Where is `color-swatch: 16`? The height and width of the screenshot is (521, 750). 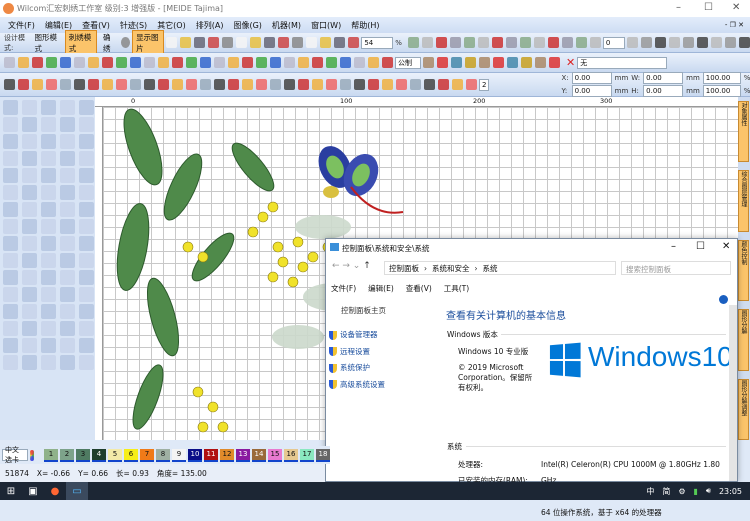 color-swatch: 16 is located at coordinates (291, 455).